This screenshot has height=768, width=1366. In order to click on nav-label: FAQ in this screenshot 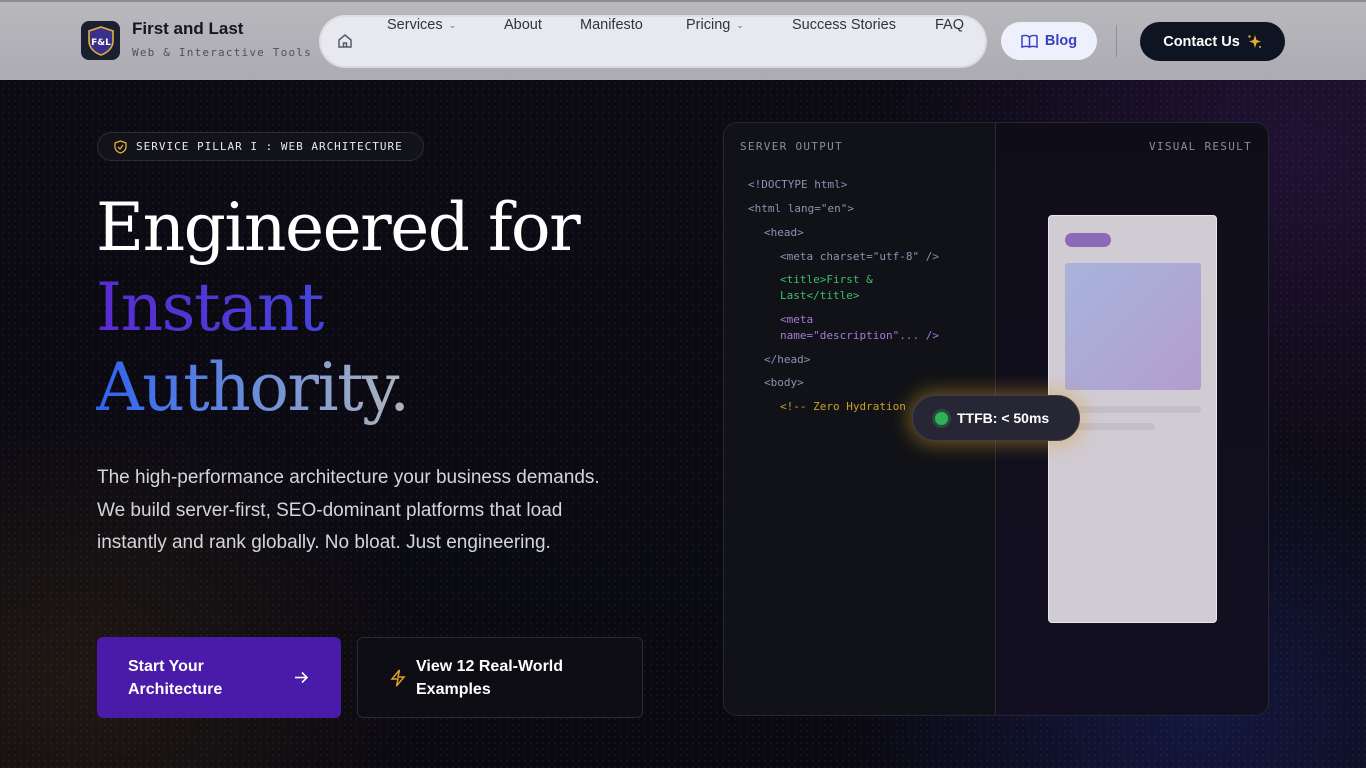, I will do `click(950, 25)`.